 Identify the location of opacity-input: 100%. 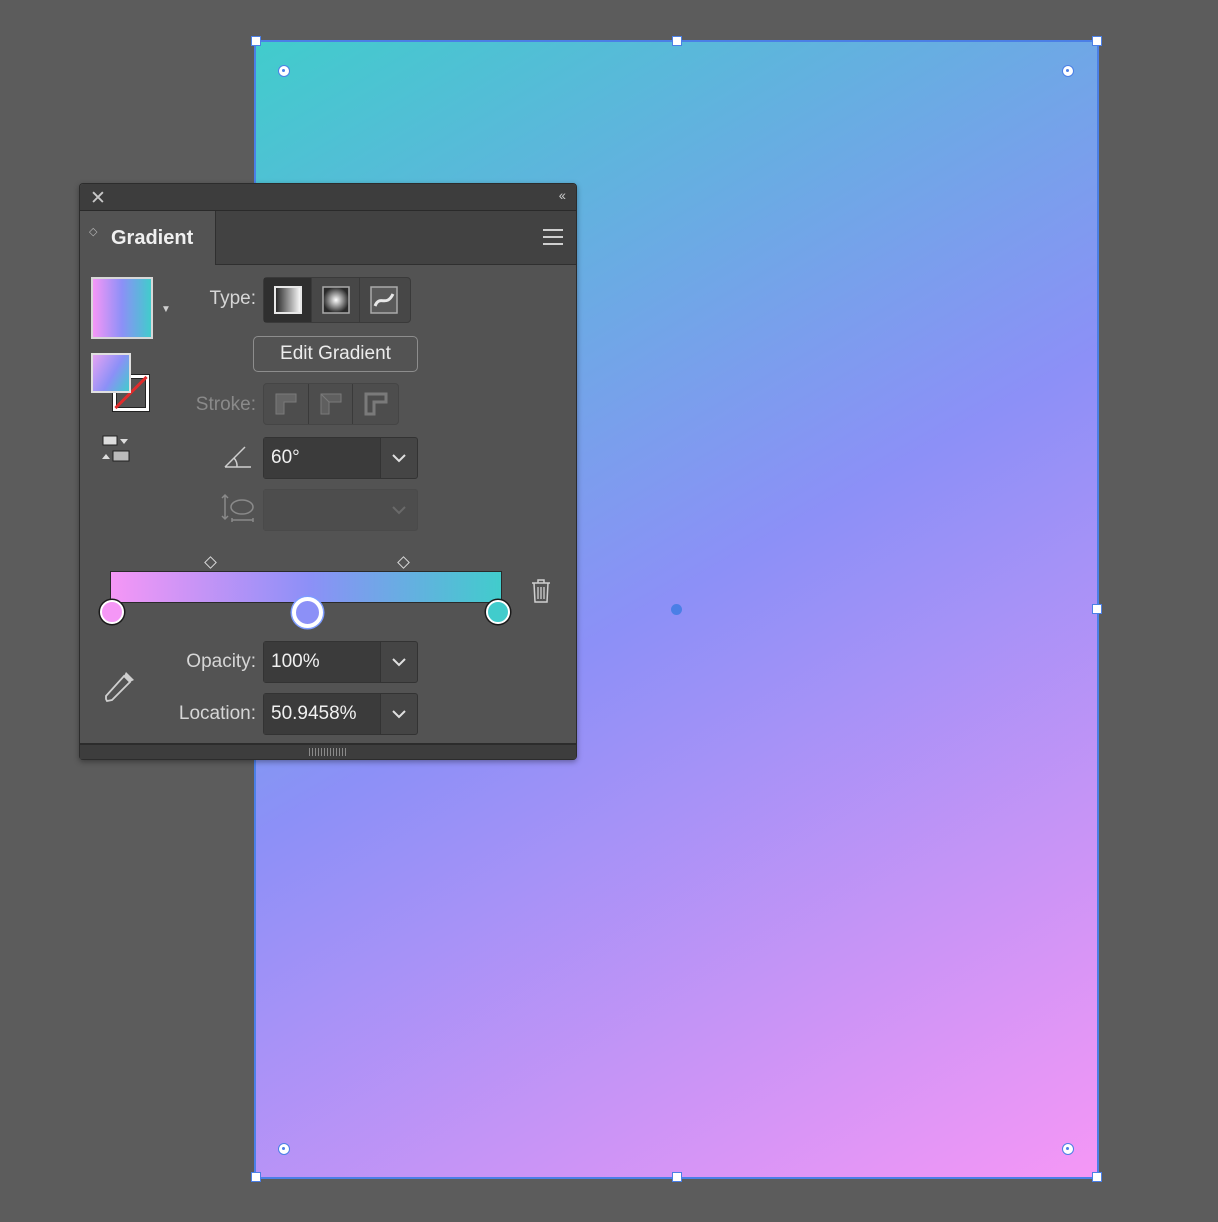
(322, 662).